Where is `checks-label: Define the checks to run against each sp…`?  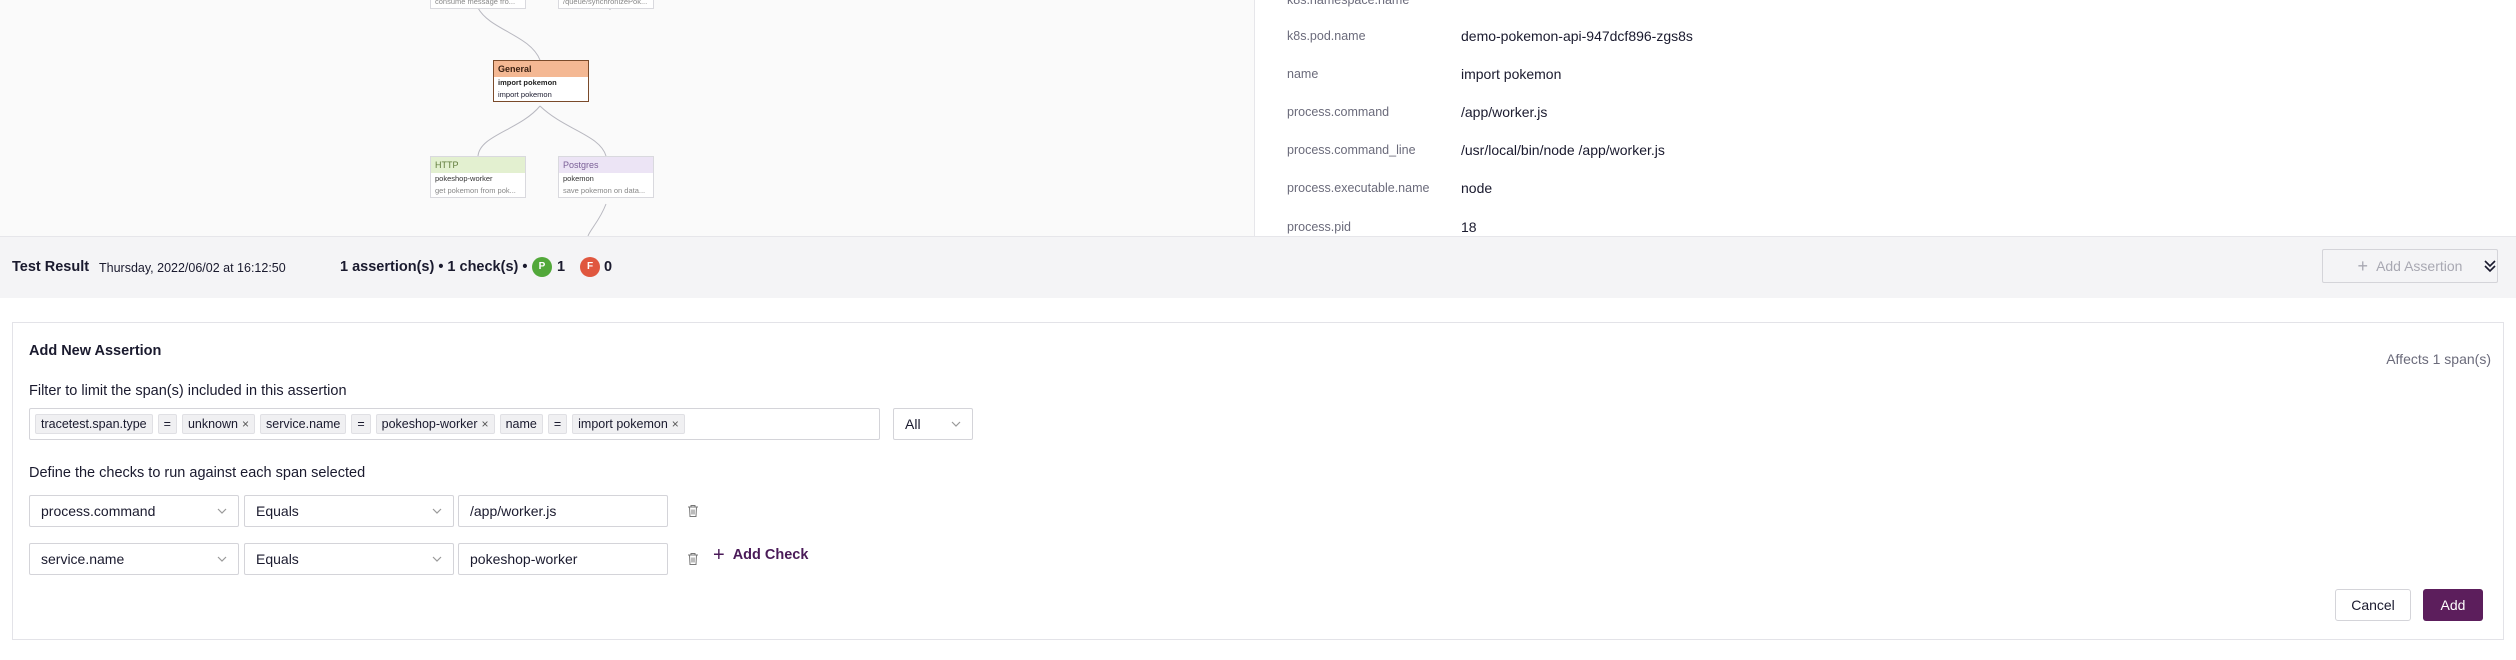 checks-label: Define the checks to run against each sp… is located at coordinates (197, 473).